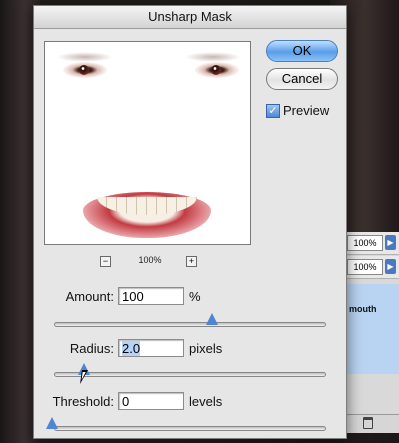 This screenshot has height=443, width=399. Describe the element at coordinates (365, 267) in the screenshot. I see `palette-fill-field: 100%` at that location.